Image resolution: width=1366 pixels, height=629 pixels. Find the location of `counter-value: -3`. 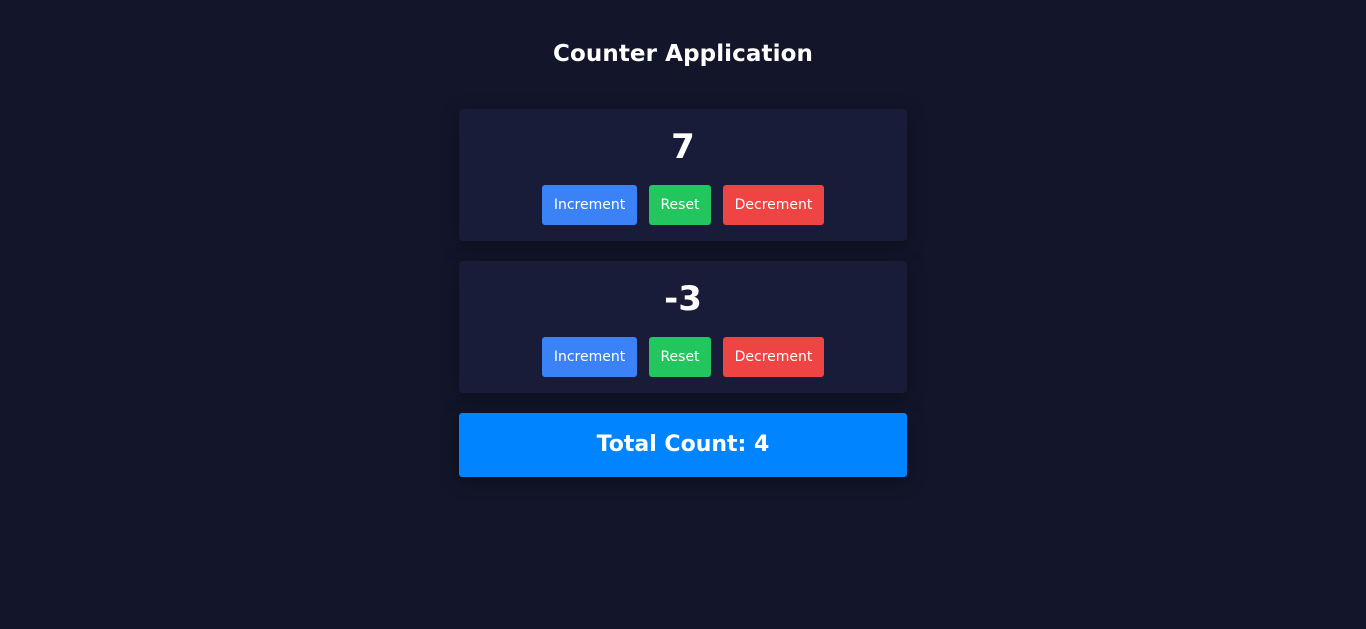

counter-value: -3 is located at coordinates (683, 299).